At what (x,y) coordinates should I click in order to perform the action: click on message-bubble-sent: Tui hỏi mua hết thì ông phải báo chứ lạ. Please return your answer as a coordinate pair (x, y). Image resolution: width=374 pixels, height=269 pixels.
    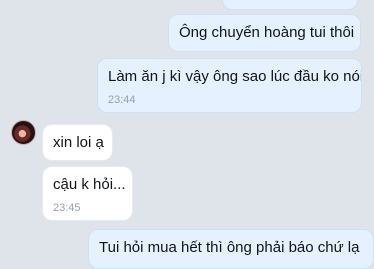
    Looking at the image, I should click on (231, 249).